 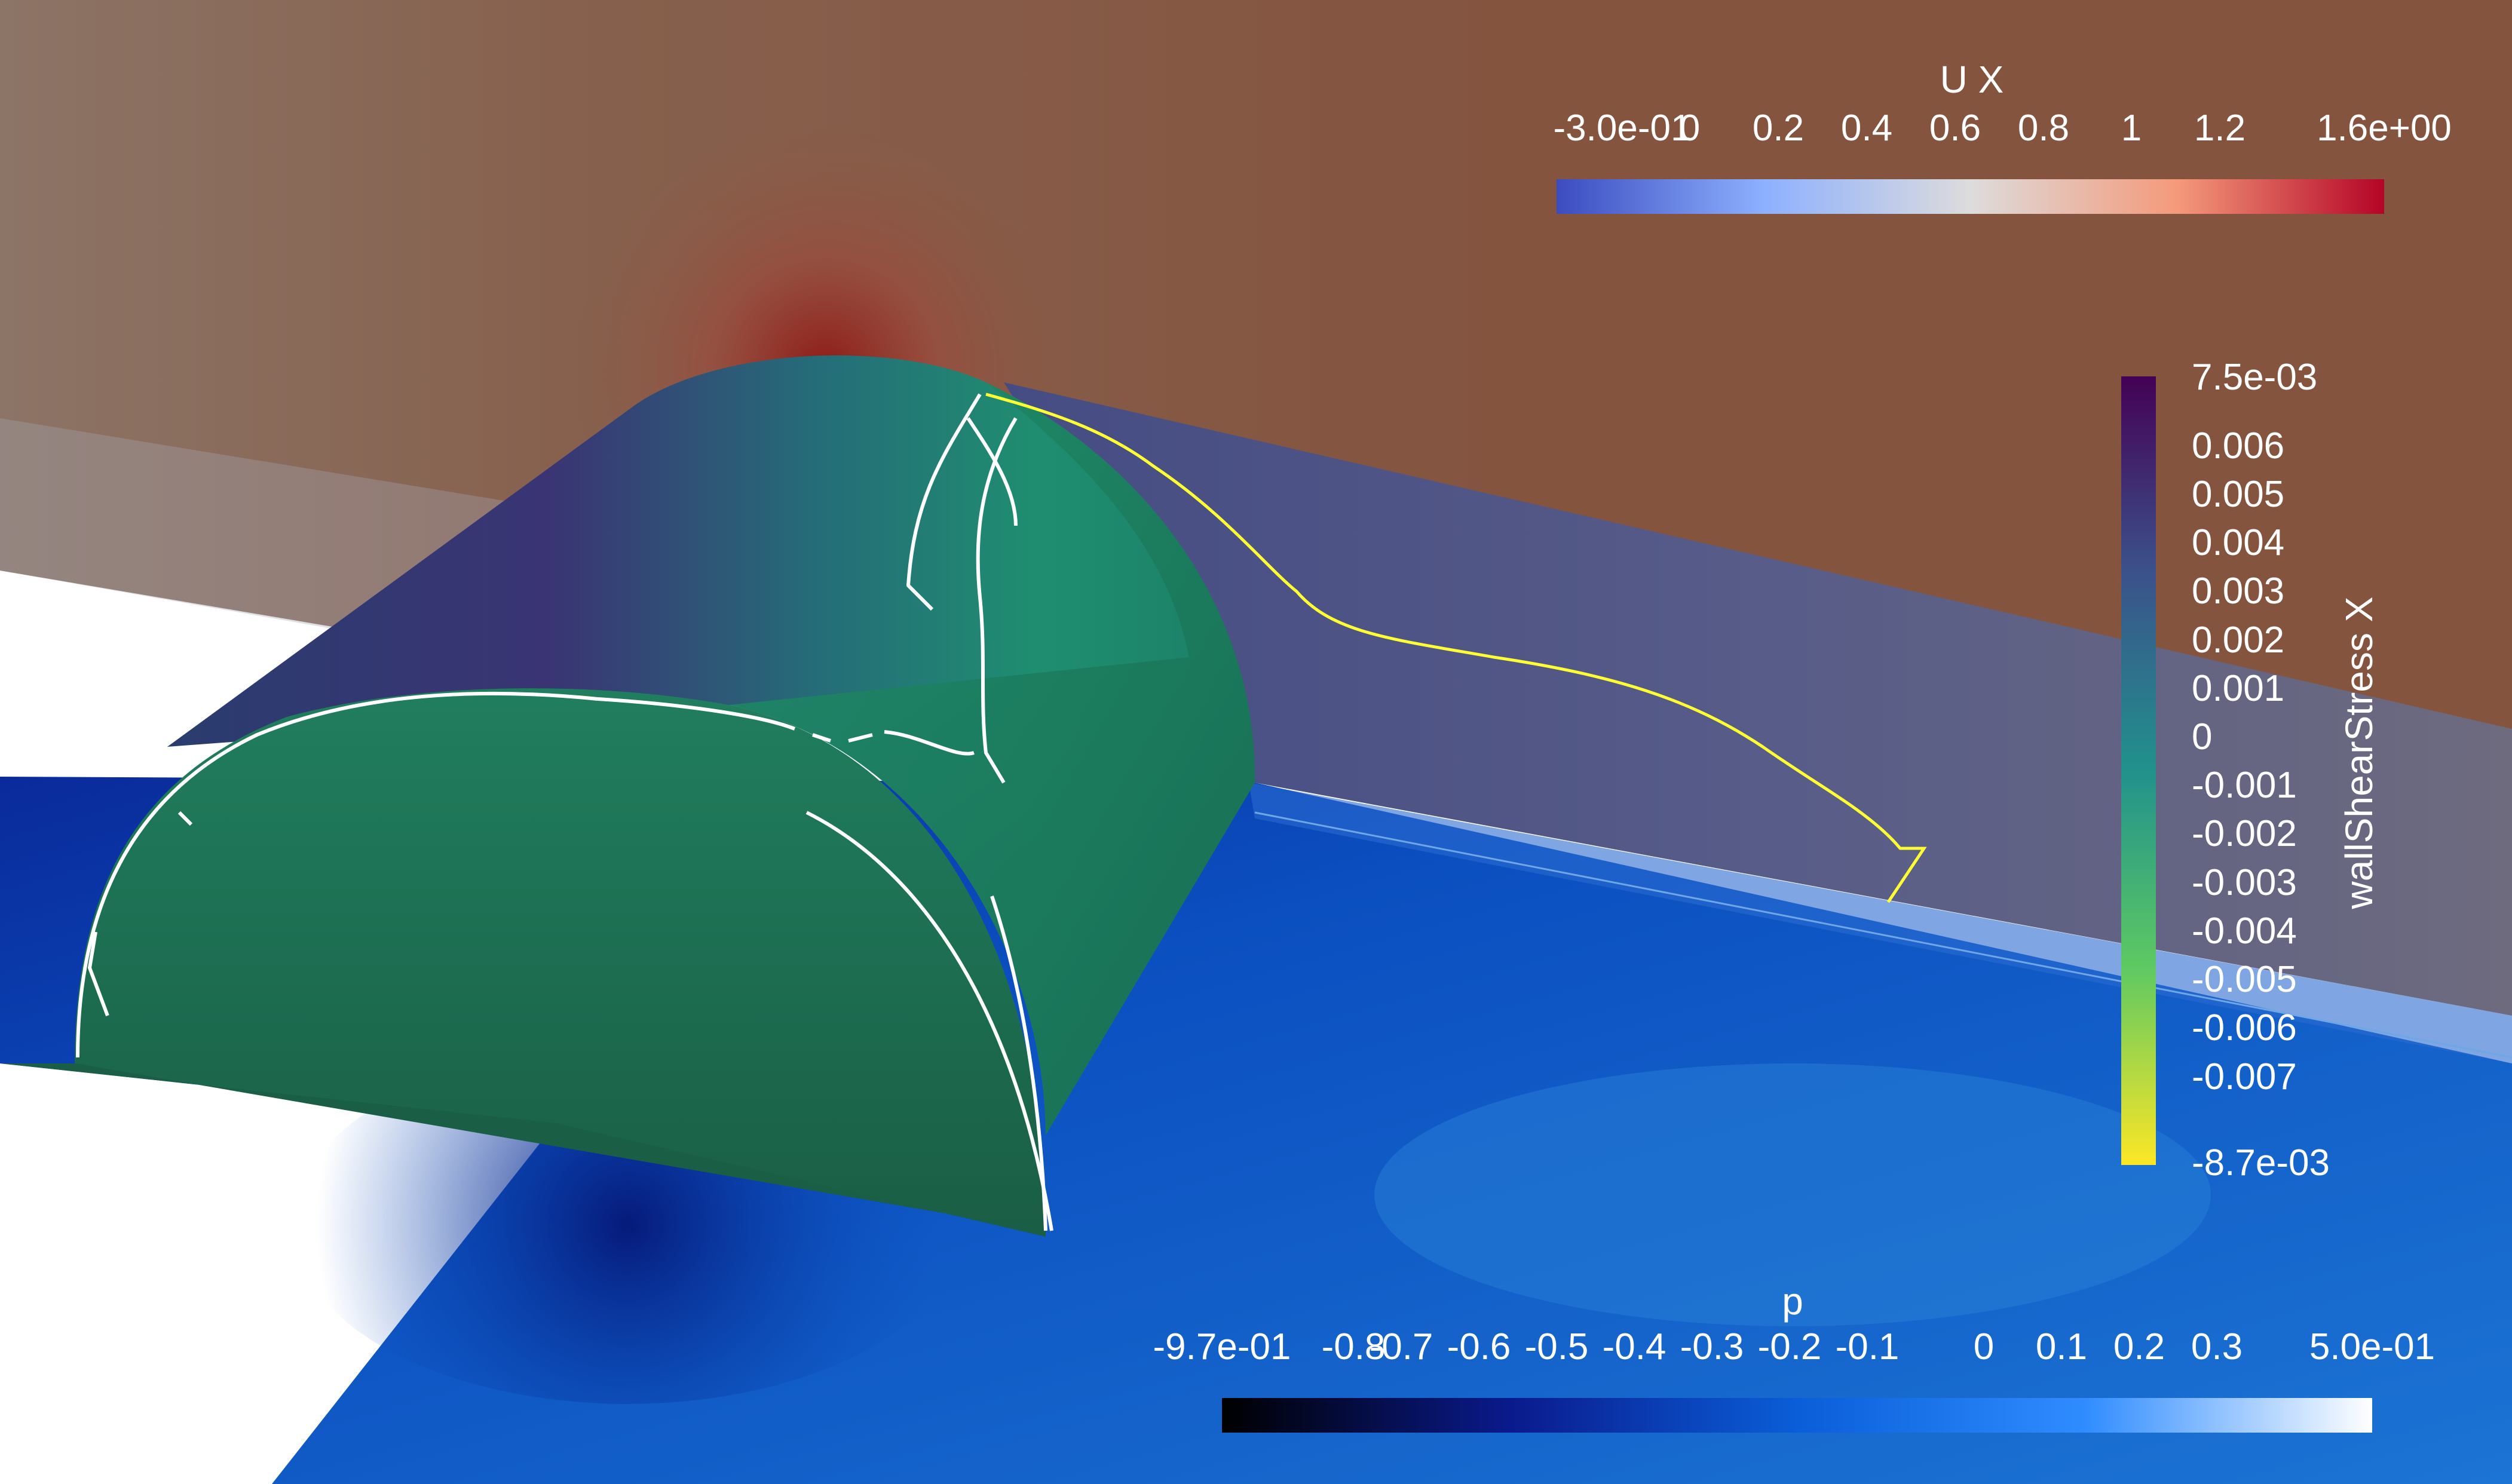 I want to click on p-colorbar-title: p, so click(x=1792, y=1301).